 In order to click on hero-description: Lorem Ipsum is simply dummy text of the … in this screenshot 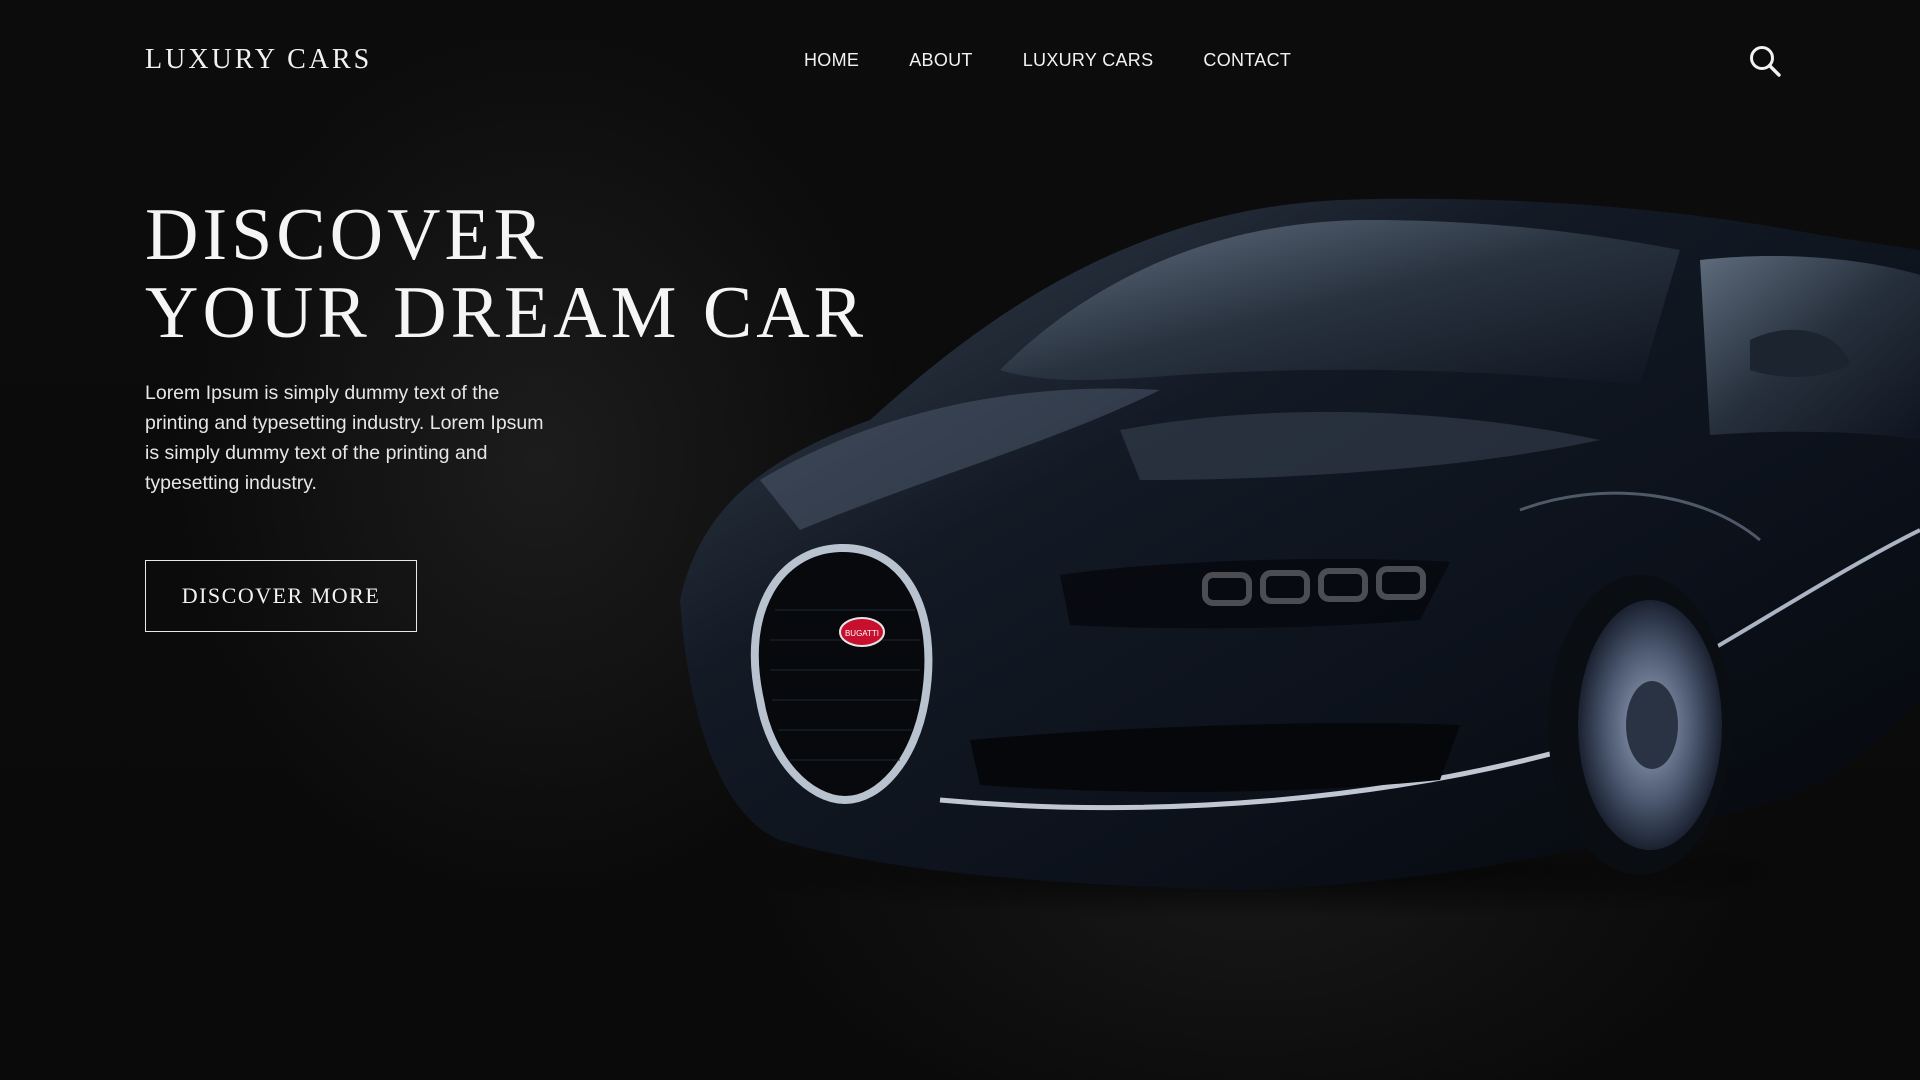, I will do `click(344, 438)`.